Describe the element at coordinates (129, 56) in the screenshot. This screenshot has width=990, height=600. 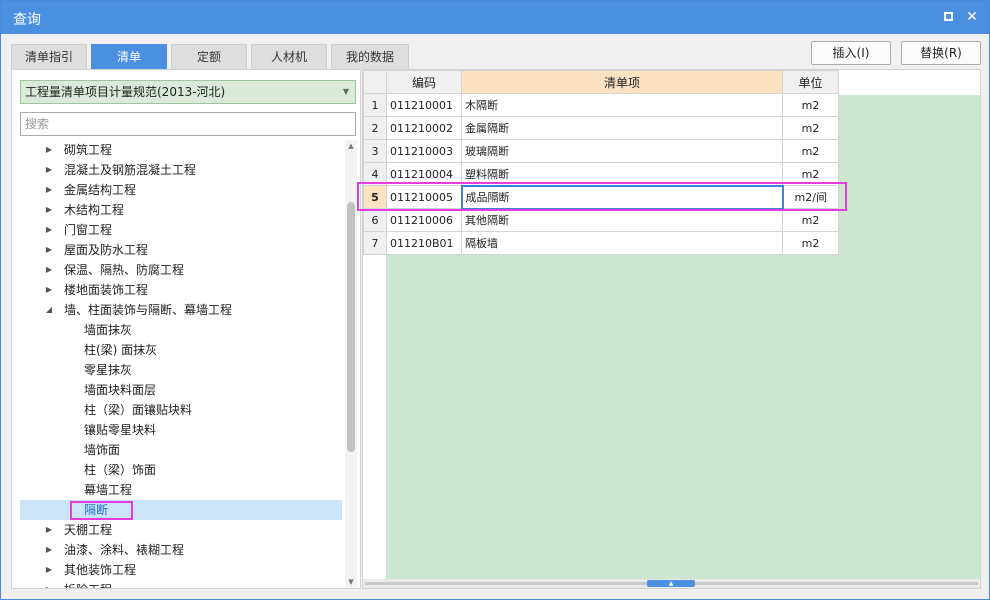
I see `tab-bill: 清单` at that location.